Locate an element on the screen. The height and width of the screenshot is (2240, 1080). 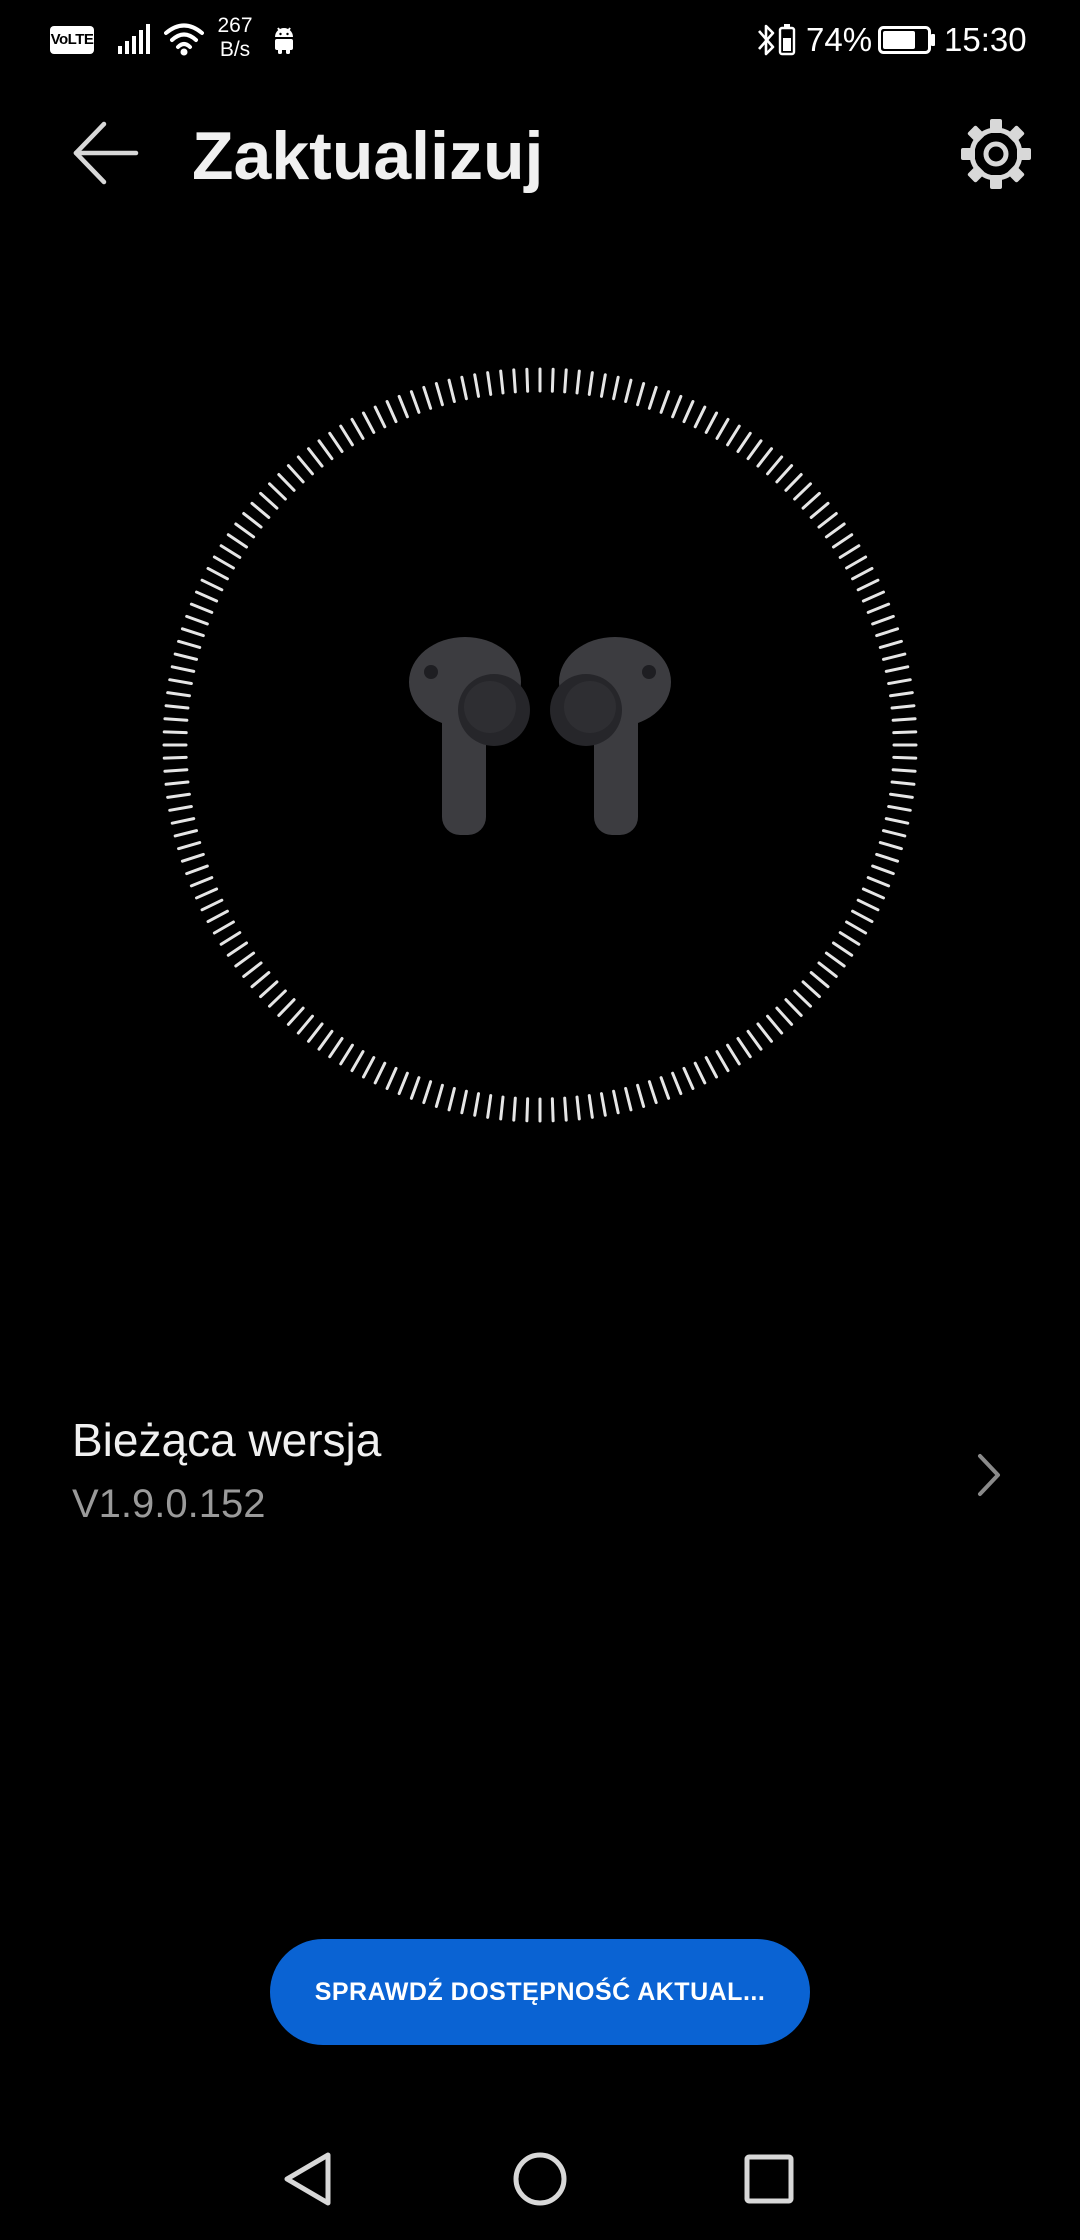
nav-recents-button is located at coordinates (769, 2179).